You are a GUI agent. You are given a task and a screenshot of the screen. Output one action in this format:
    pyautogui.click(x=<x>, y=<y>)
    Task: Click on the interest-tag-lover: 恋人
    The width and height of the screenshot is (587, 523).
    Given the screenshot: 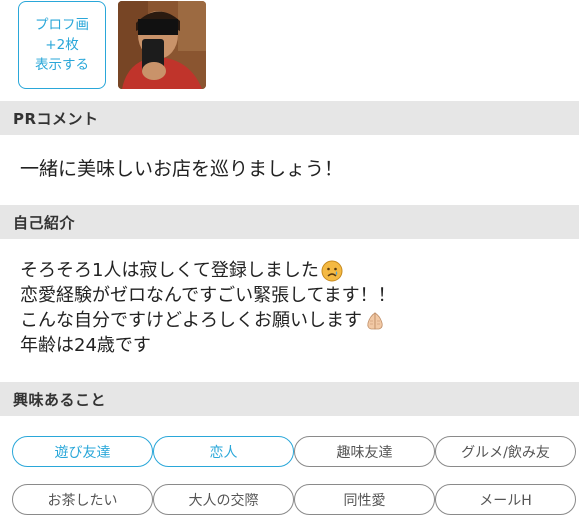 What is the action you would take?
    pyautogui.click(x=223, y=451)
    